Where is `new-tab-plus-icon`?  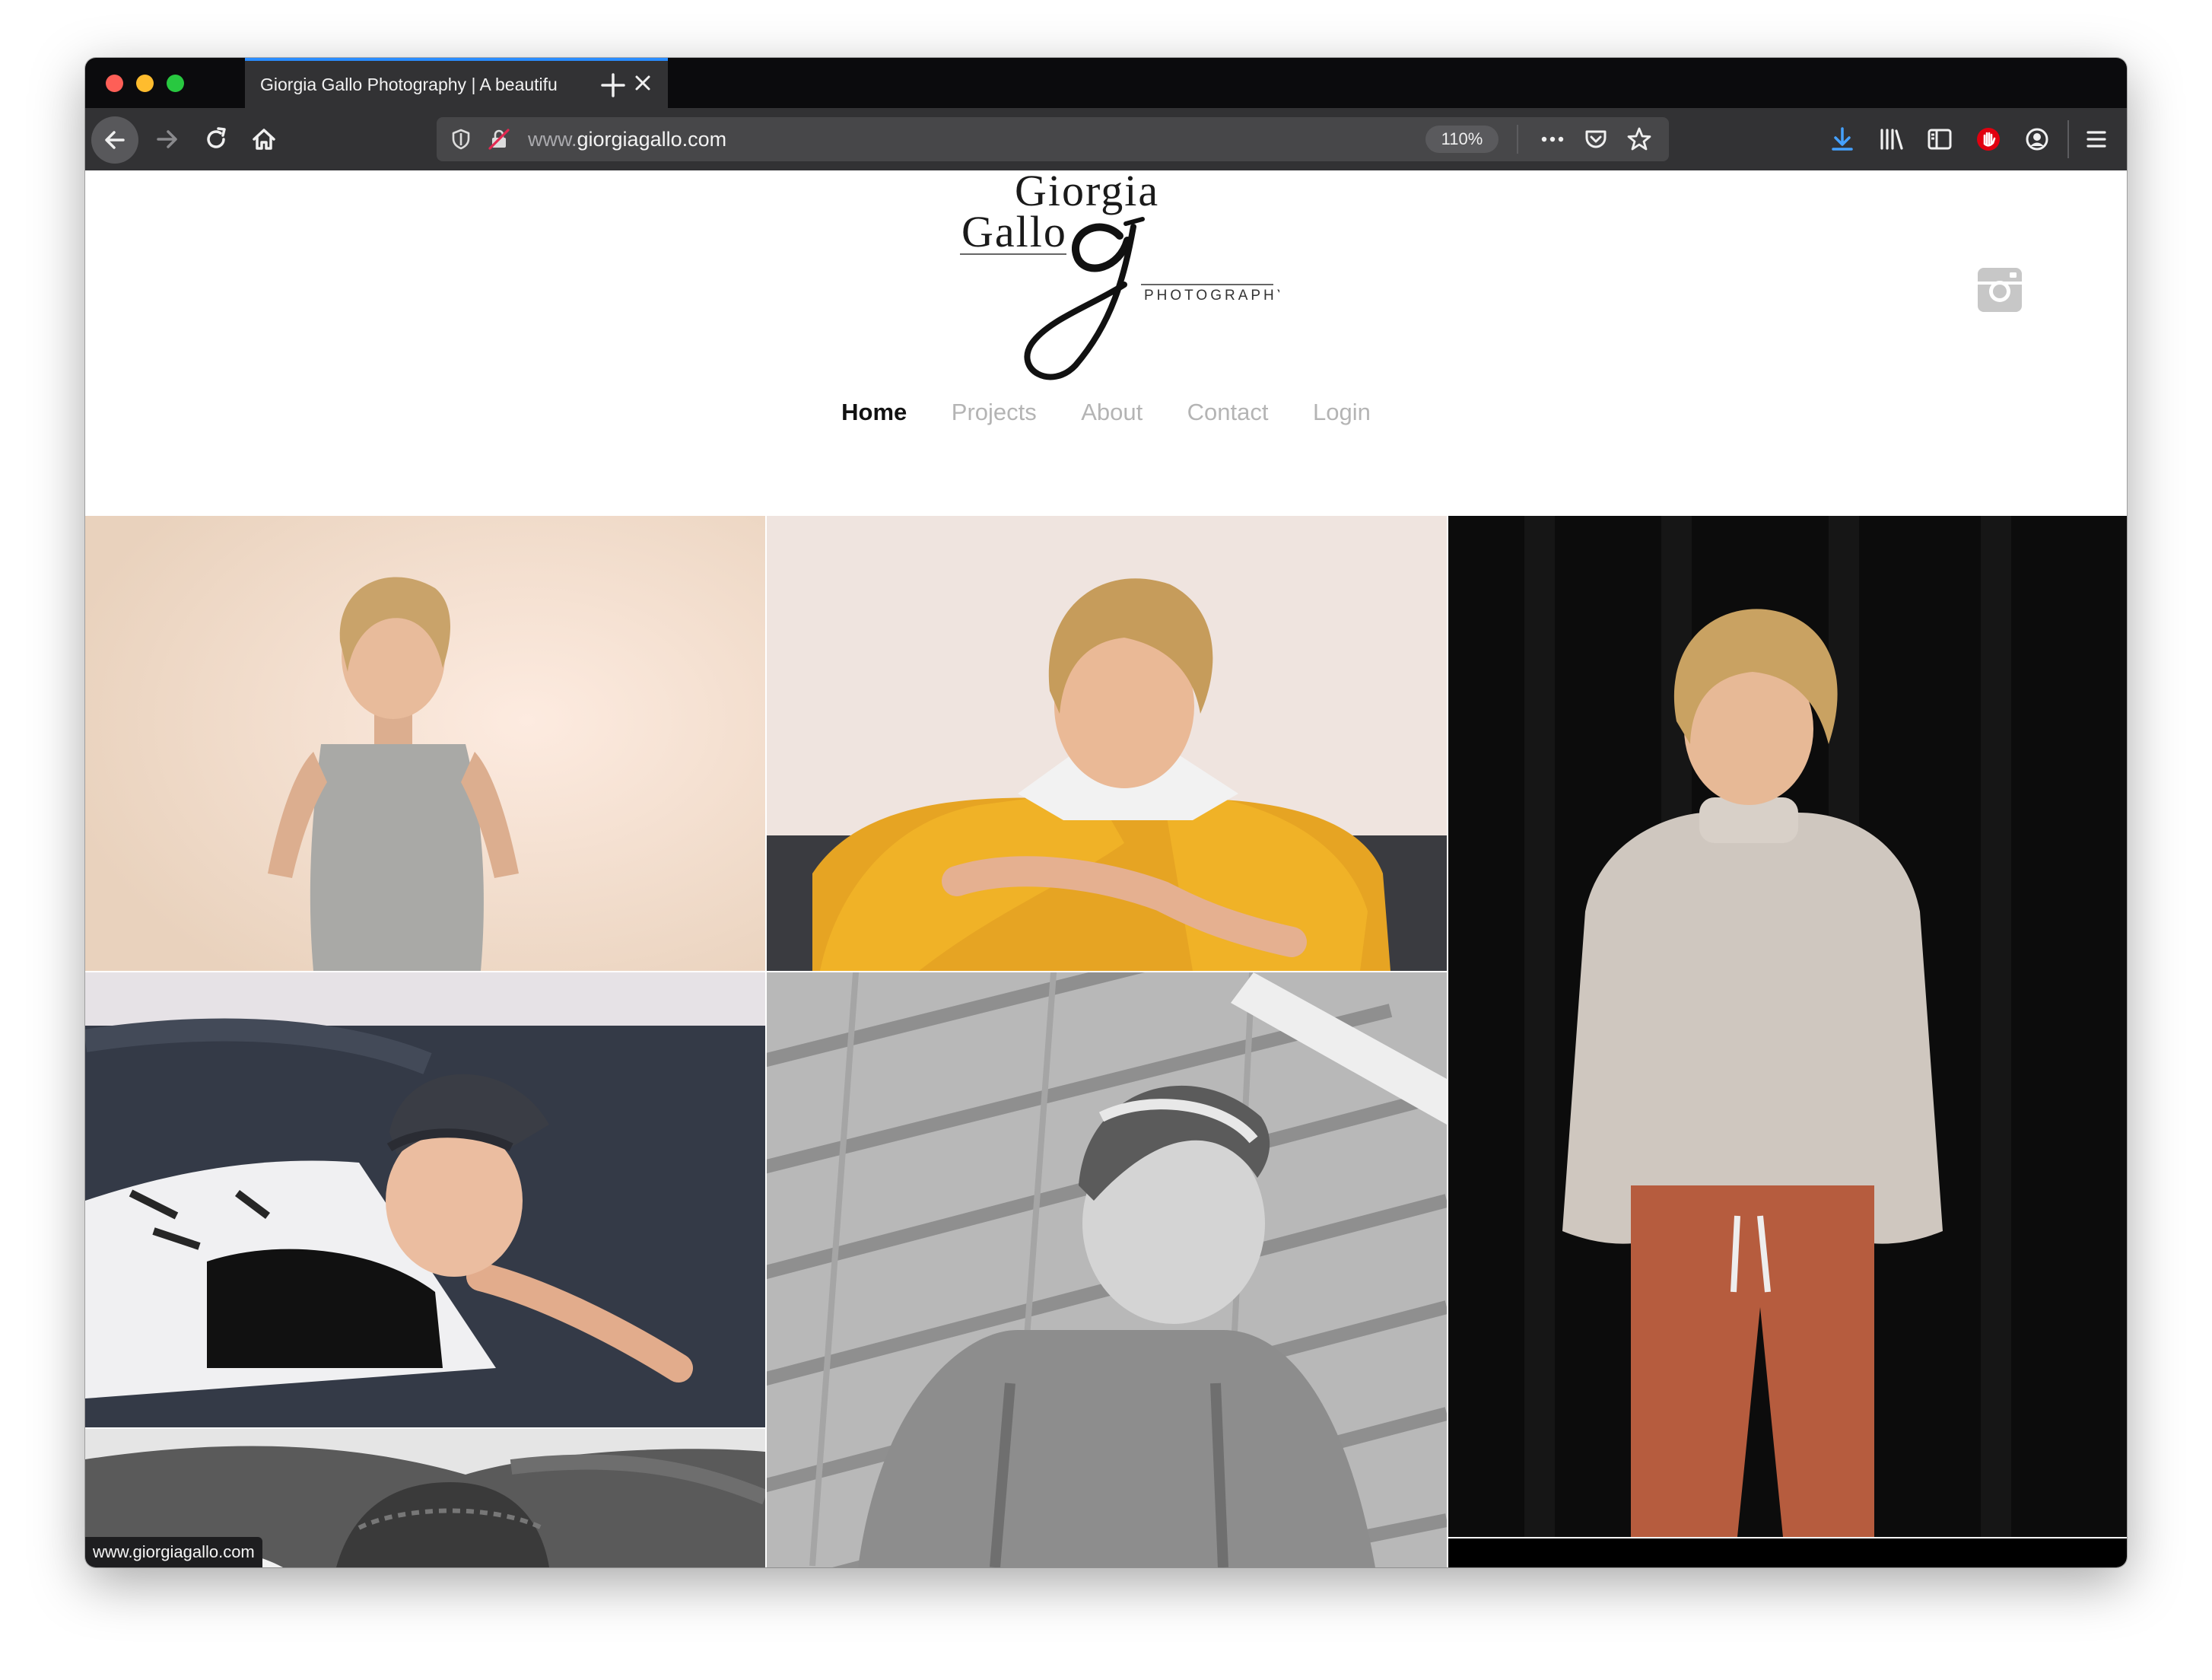
new-tab-plus-icon is located at coordinates (613, 85).